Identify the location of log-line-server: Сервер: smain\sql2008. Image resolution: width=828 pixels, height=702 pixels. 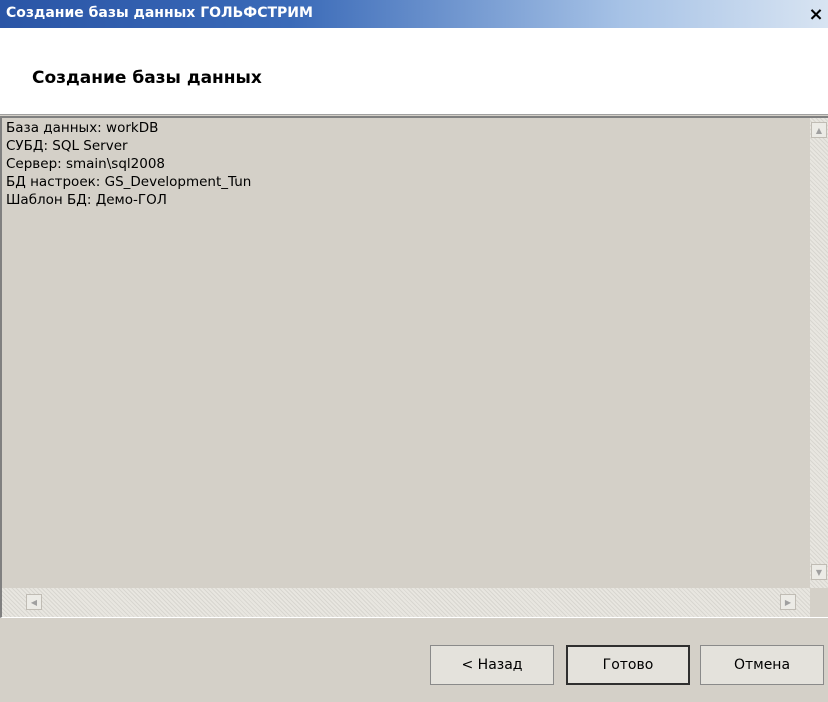
(85, 164).